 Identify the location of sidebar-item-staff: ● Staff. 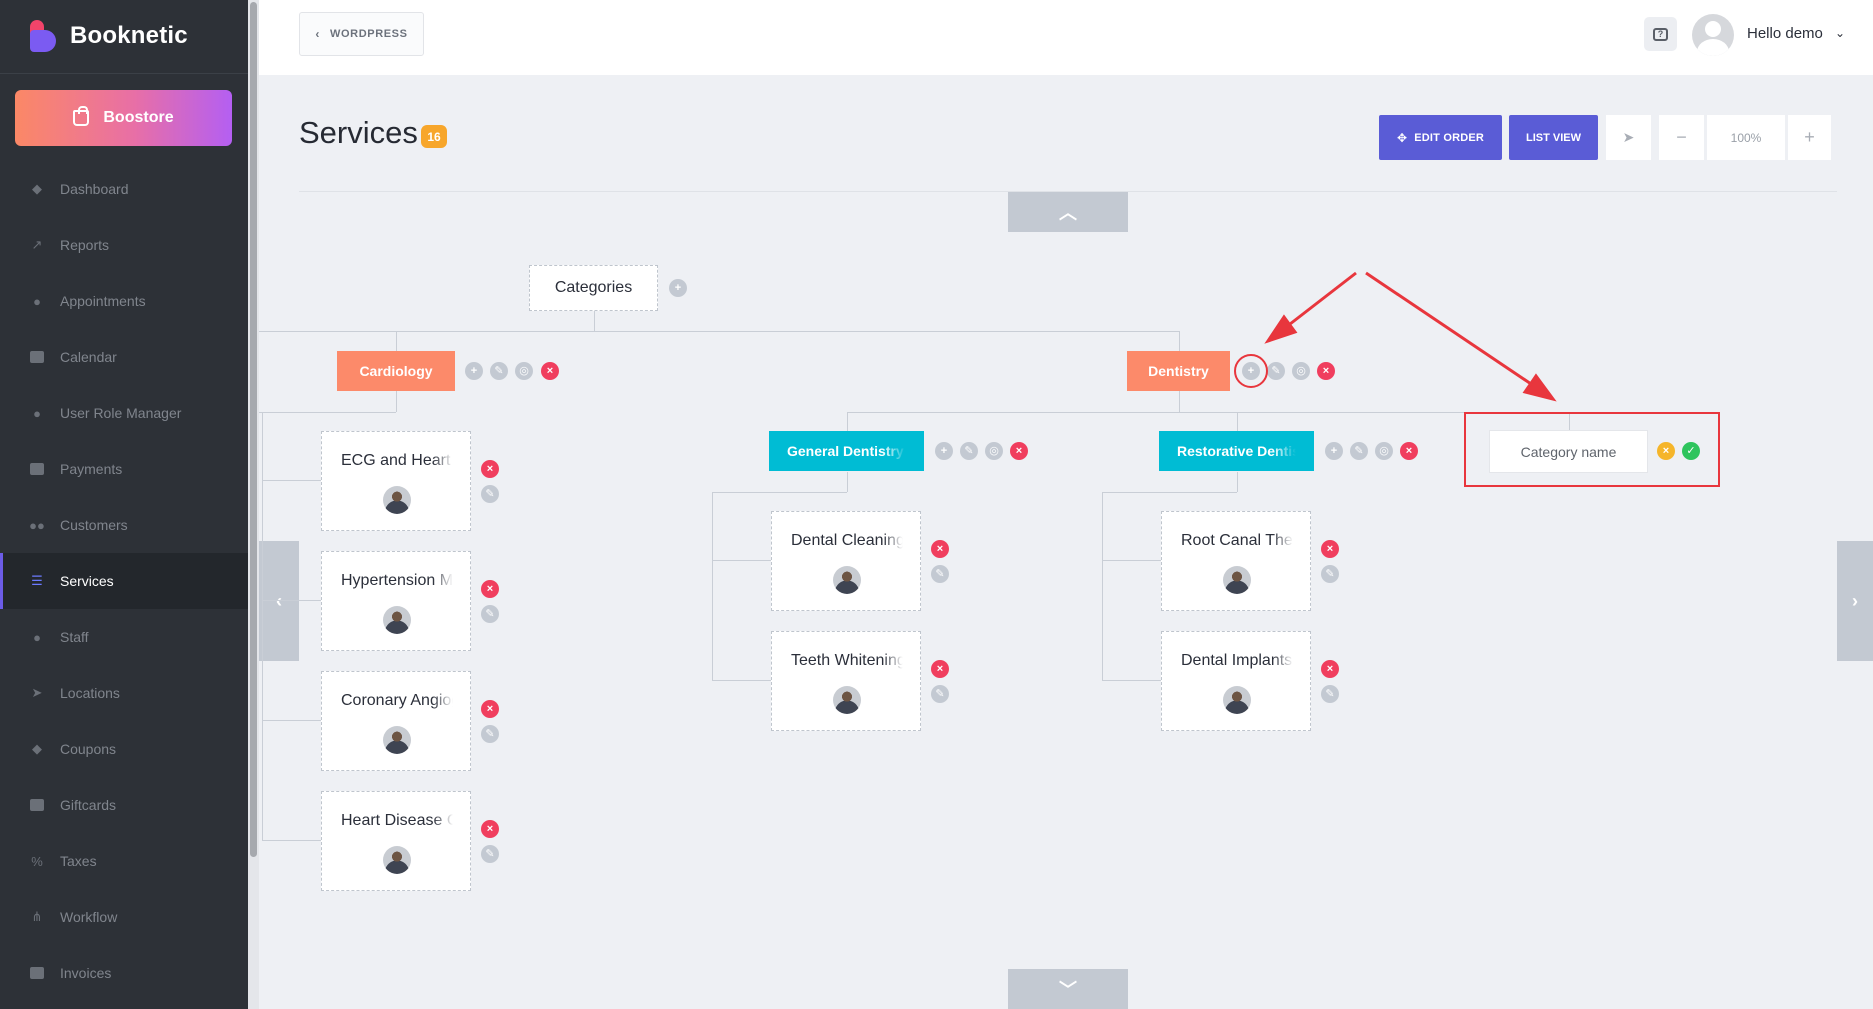
(124, 637).